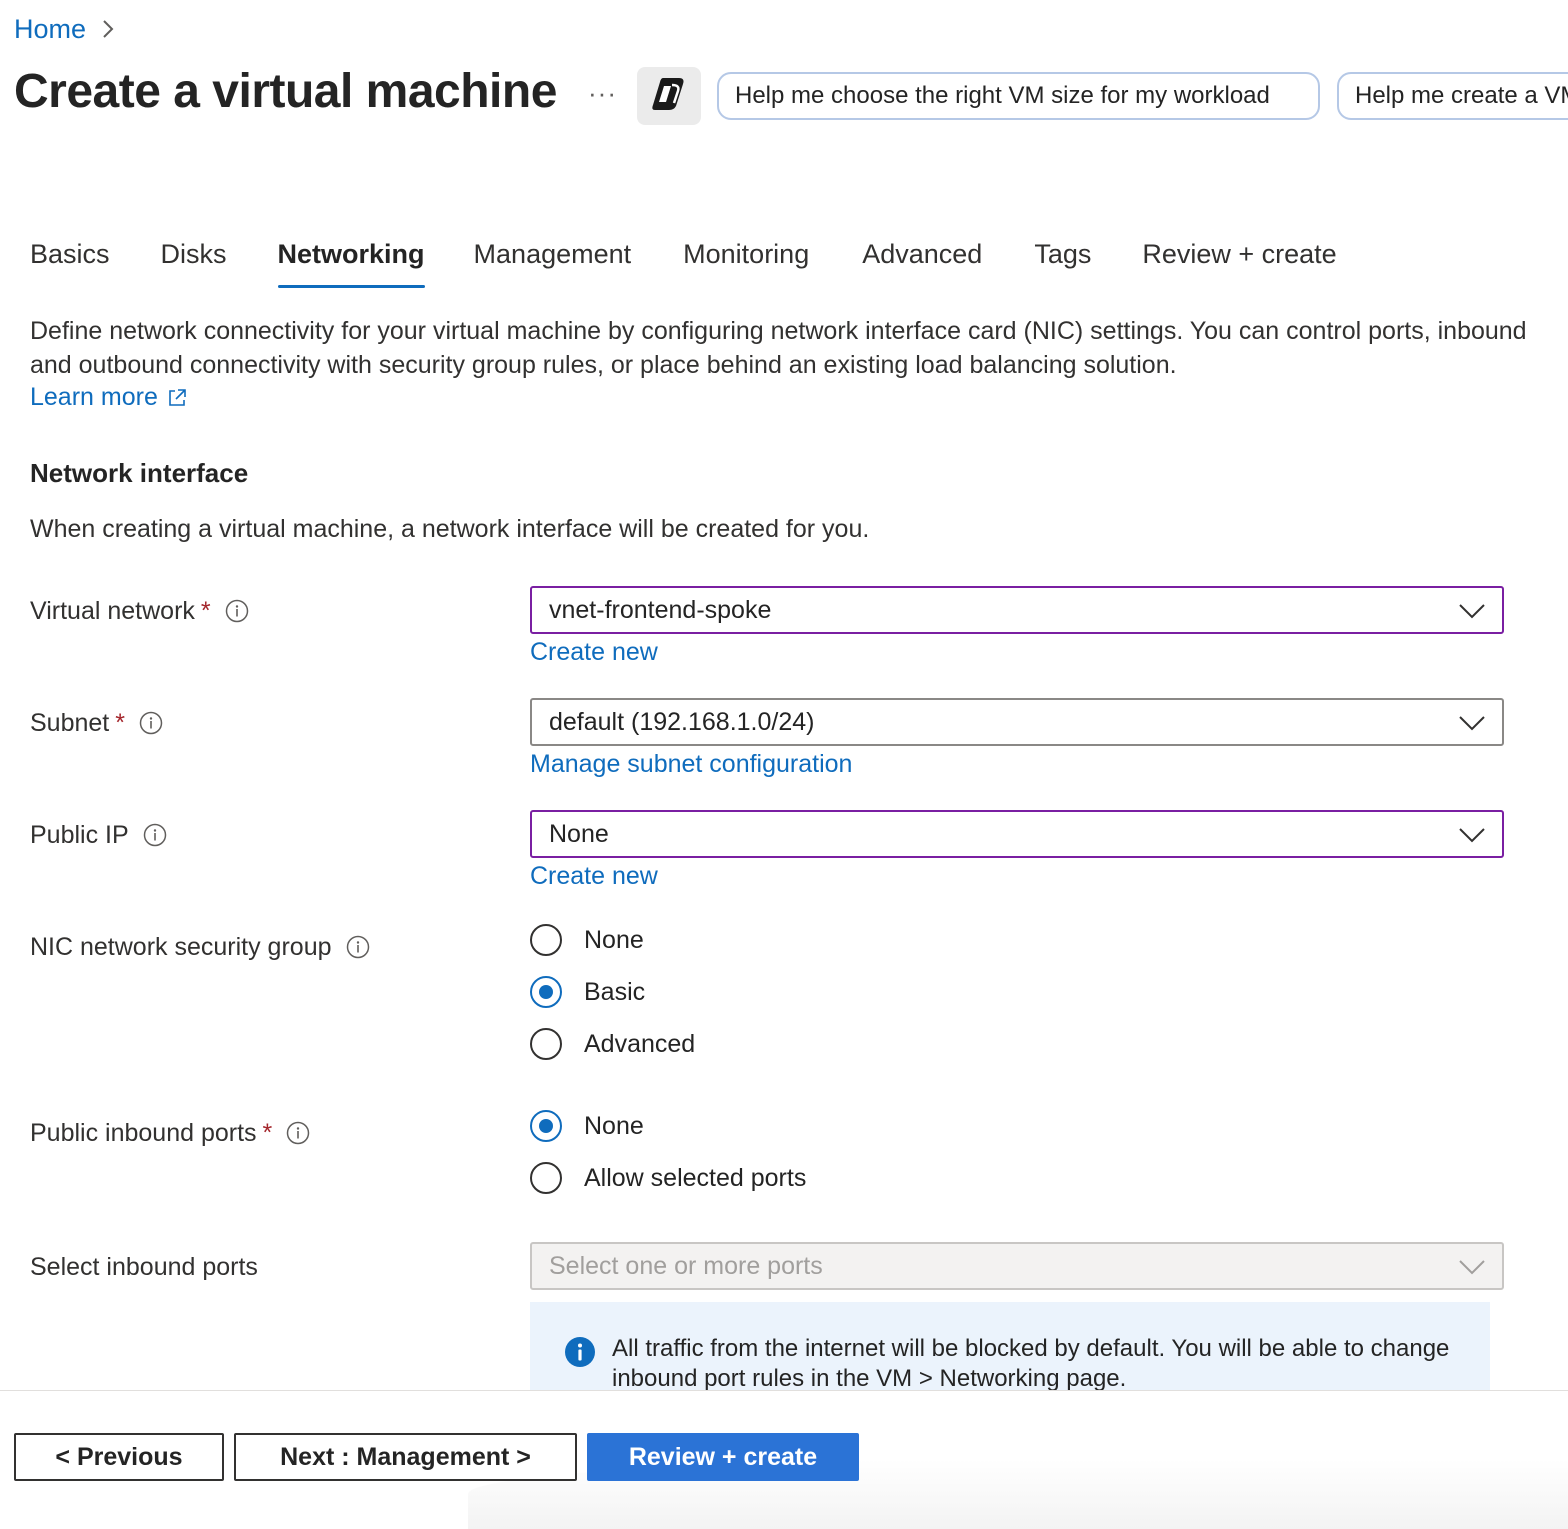 The height and width of the screenshot is (1529, 1568). Describe the element at coordinates (640, 1043) in the screenshot. I see `radio-label: Advanced` at that location.